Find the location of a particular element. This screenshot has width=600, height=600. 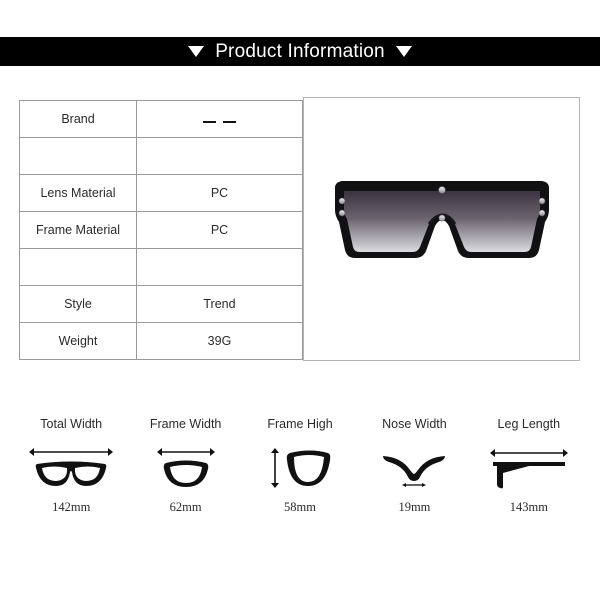

measurement-item: Nose Width 19mm is located at coordinates (414, 465).